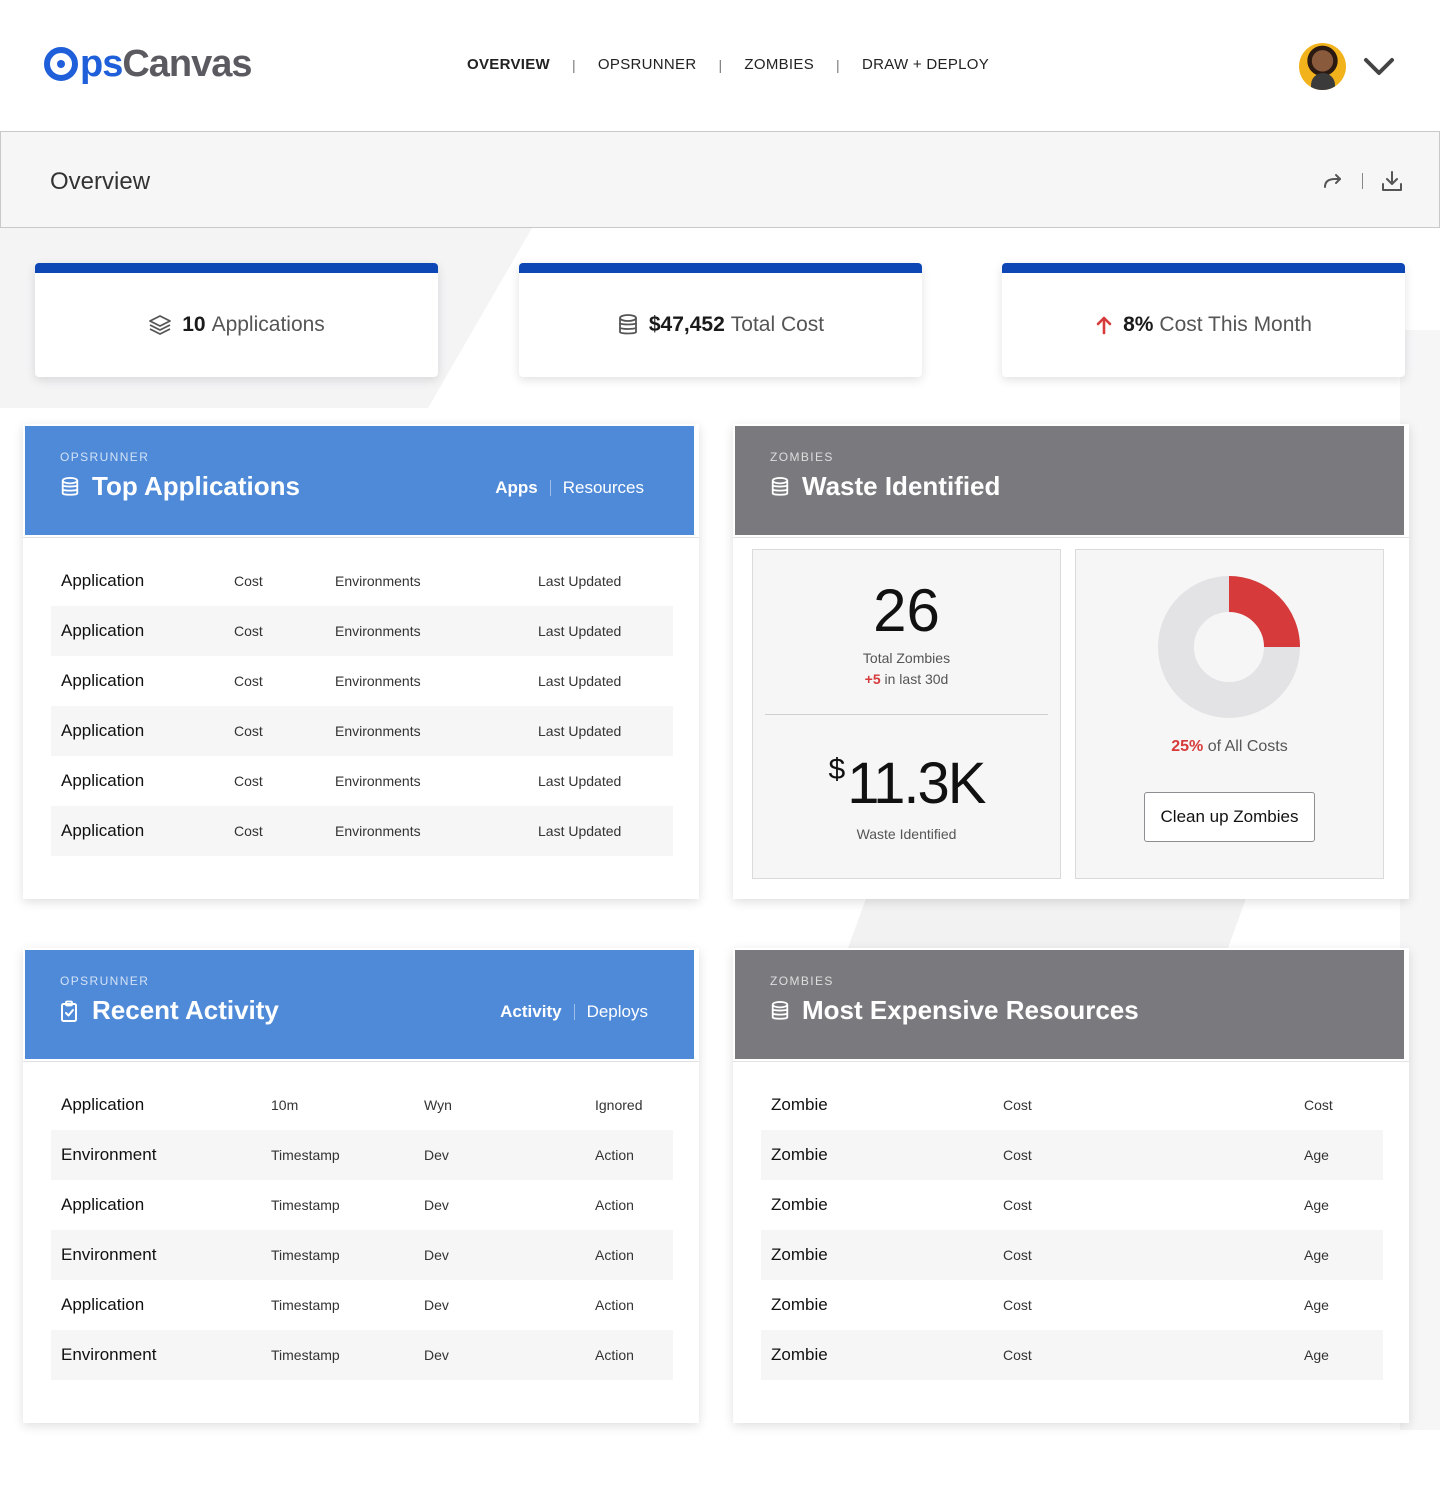  What do you see at coordinates (617, 1012) in the screenshot?
I see `tab-deploys: Deploys` at bounding box center [617, 1012].